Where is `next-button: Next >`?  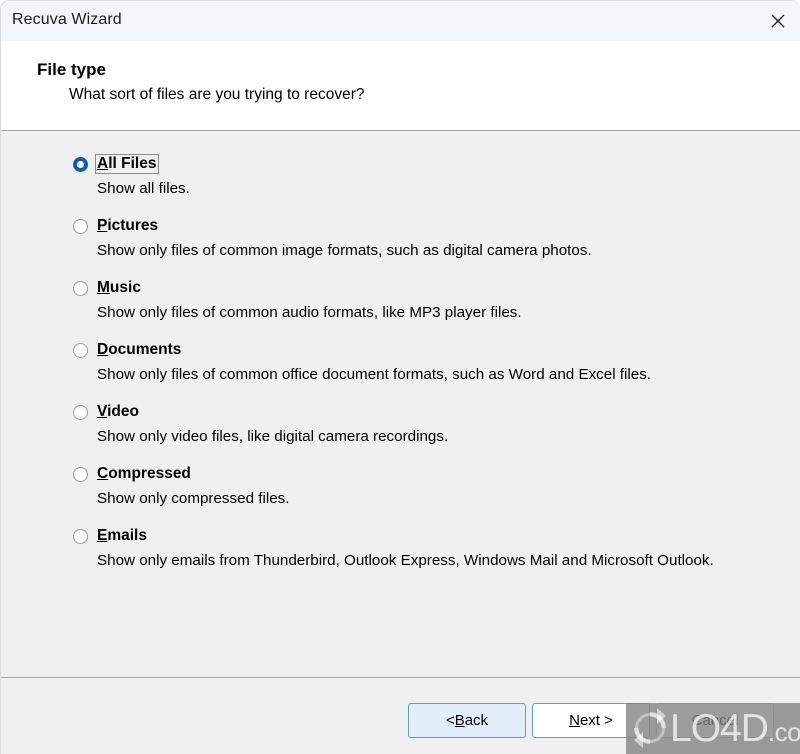 next-button: Next > is located at coordinates (591, 720).